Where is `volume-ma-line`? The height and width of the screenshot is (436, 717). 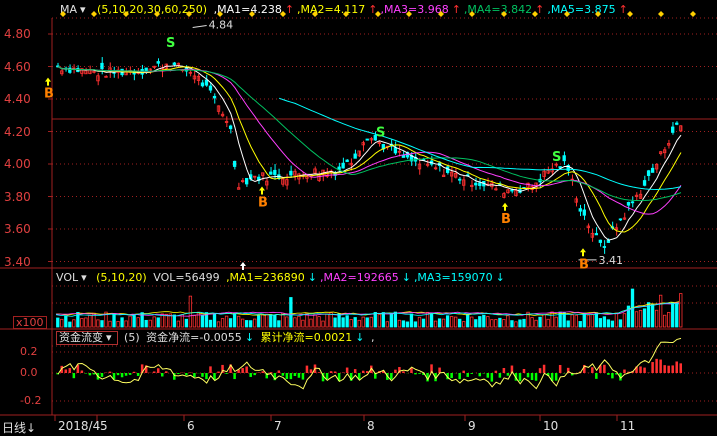
volume-ma-line is located at coordinates (367, 309).